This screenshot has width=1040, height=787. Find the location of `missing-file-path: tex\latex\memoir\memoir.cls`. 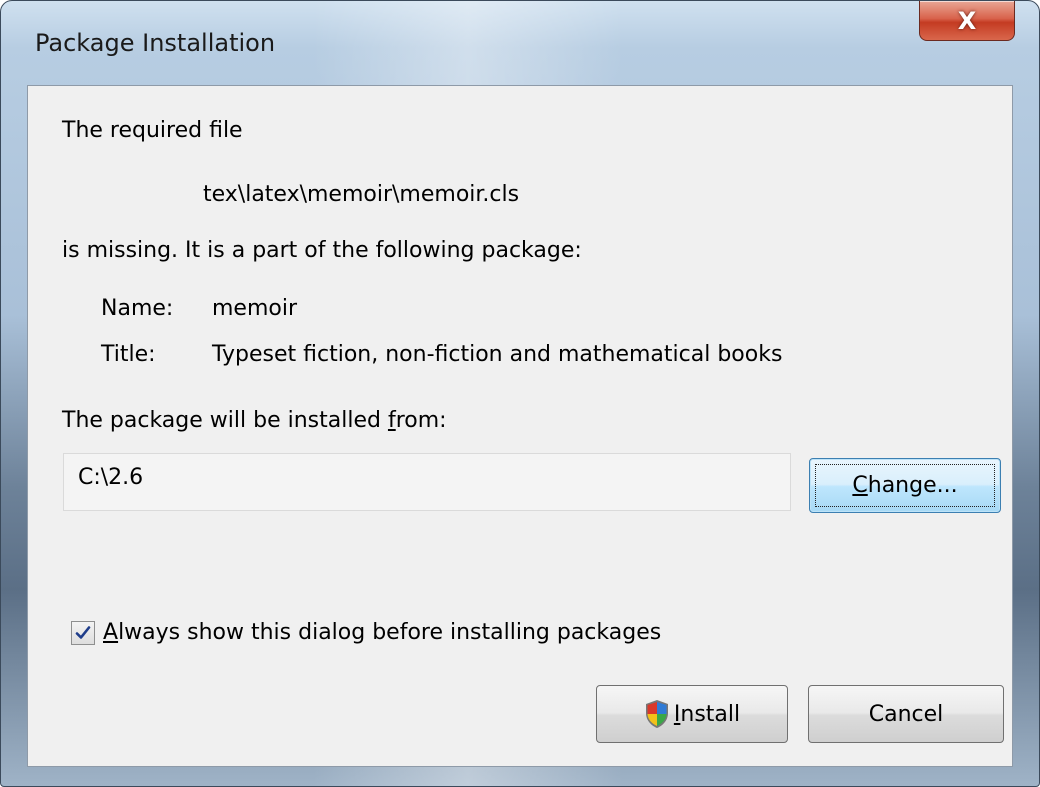

missing-file-path: tex\latex\memoir\memoir.cls is located at coordinates (361, 194).